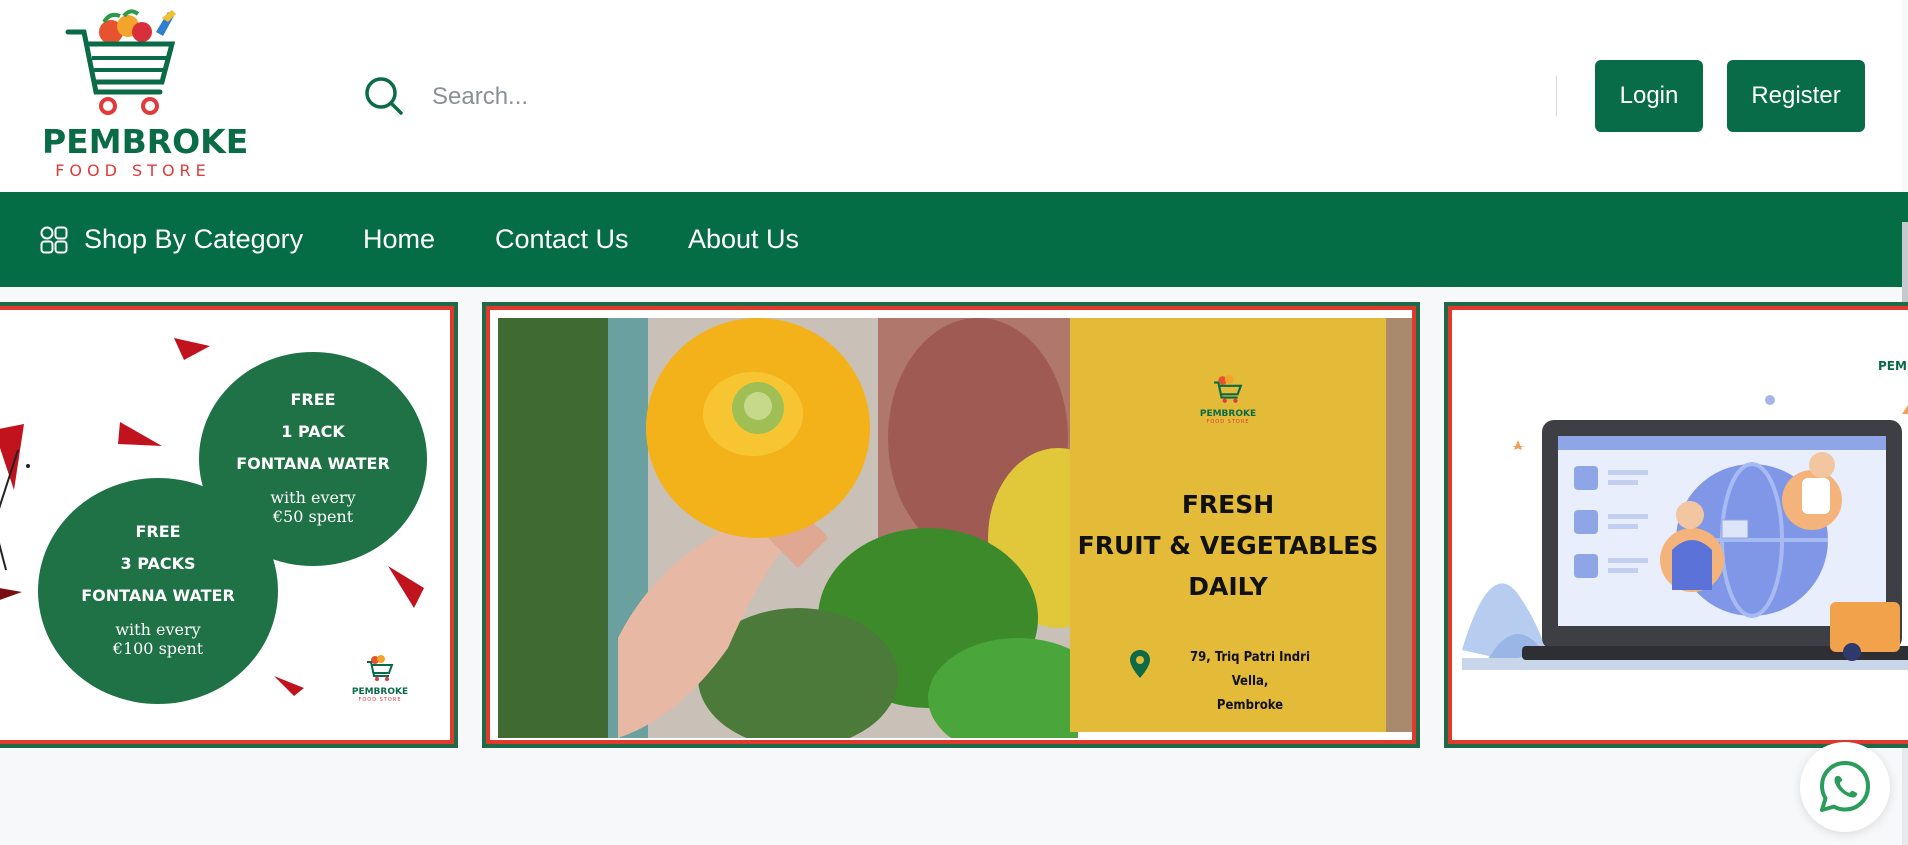 This screenshot has width=1908, height=845. What do you see at coordinates (1796, 96) in the screenshot?
I see `register-button: Register` at bounding box center [1796, 96].